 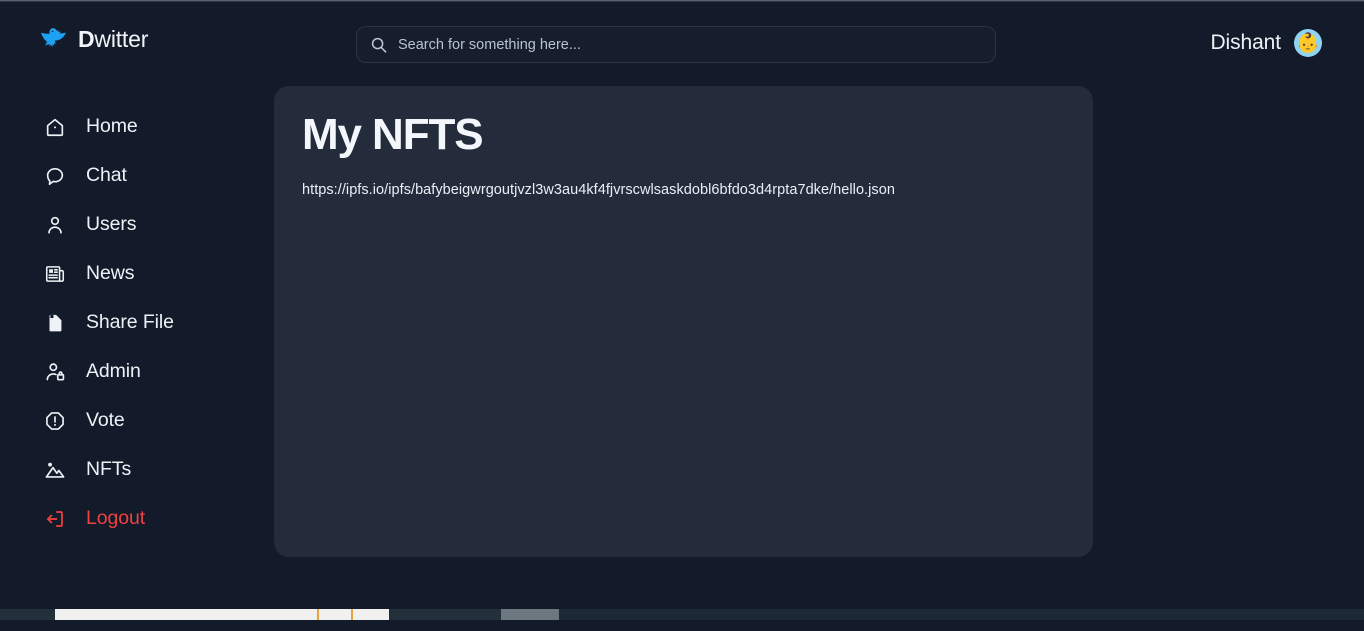 I want to click on sidebar-item-vote: Vote, so click(x=137, y=420).